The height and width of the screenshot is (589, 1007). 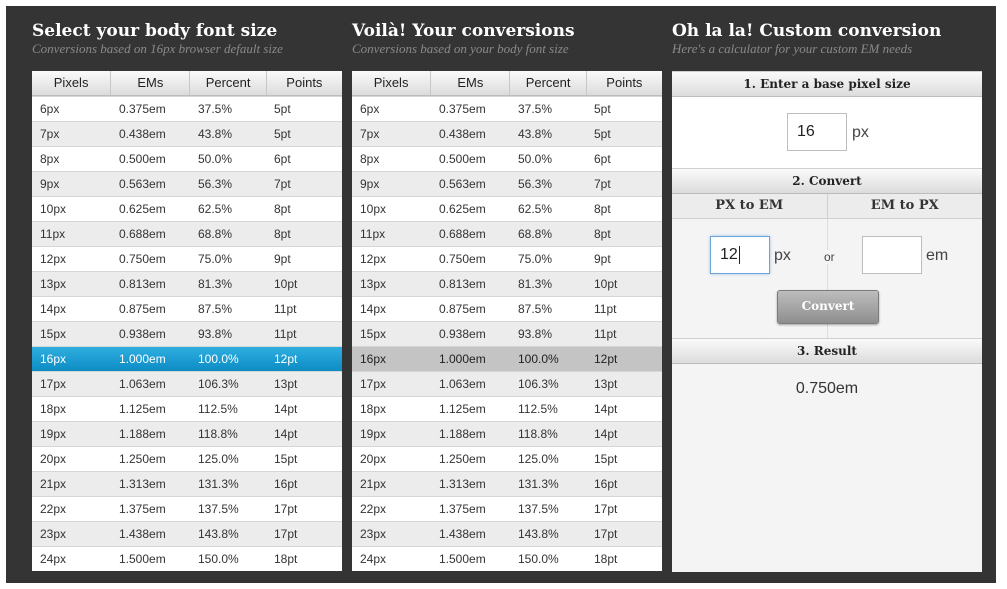 What do you see at coordinates (53, 559) in the screenshot?
I see `cell-pixels: 24px` at bounding box center [53, 559].